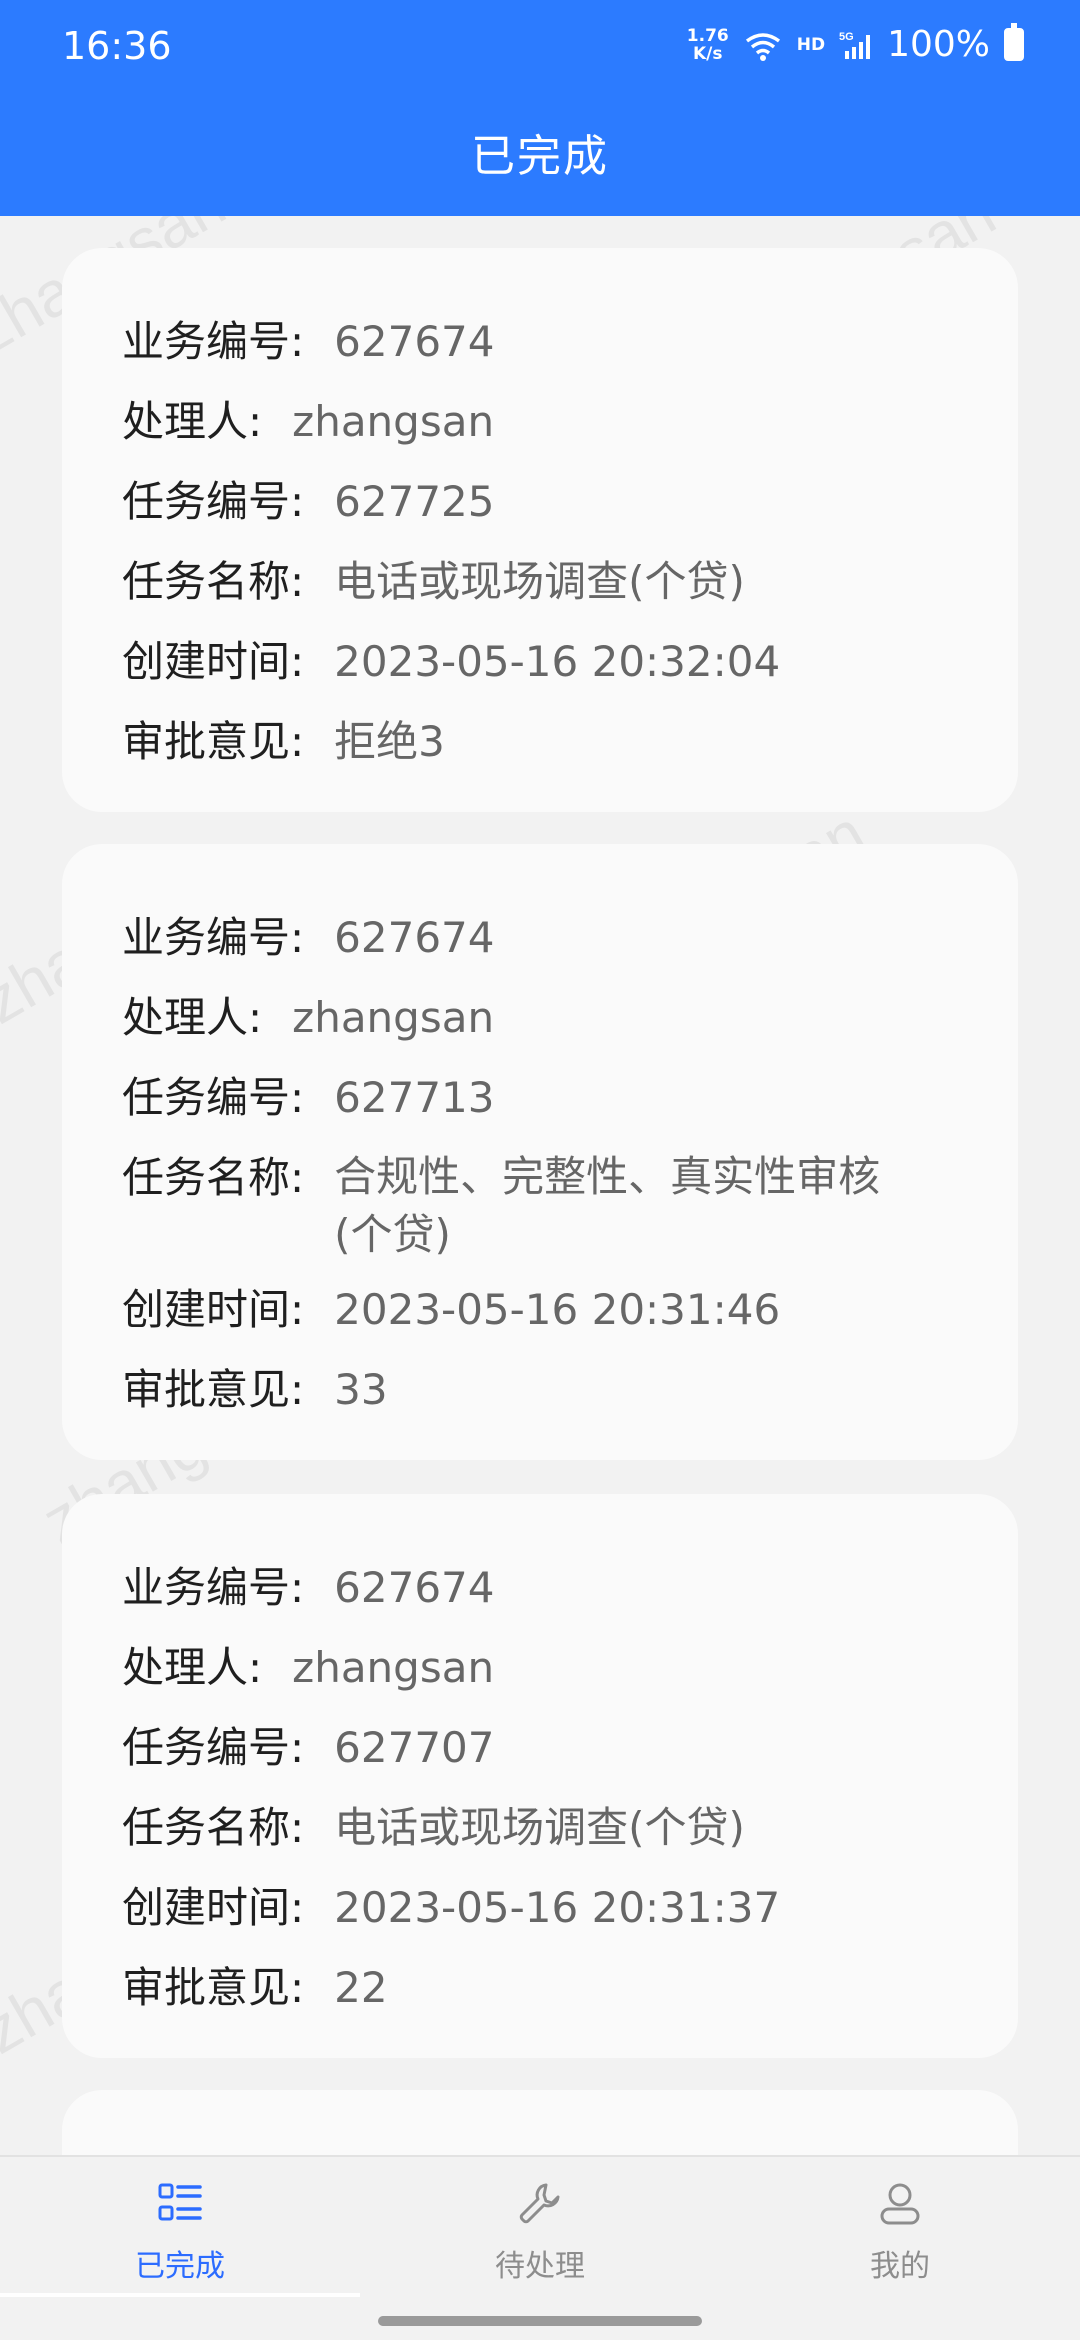 Image resolution: width=1080 pixels, height=2340 pixels. What do you see at coordinates (900, 2227) in the screenshot?
I see `tab-mine: 我的` at bounding box center [900, 2227].